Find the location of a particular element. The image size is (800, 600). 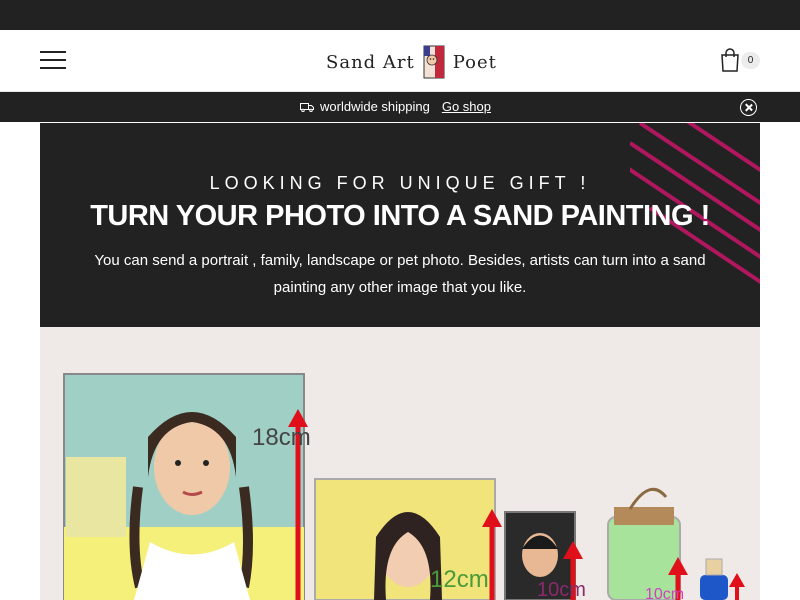

truck-icon is located at coordinates (307, 107).